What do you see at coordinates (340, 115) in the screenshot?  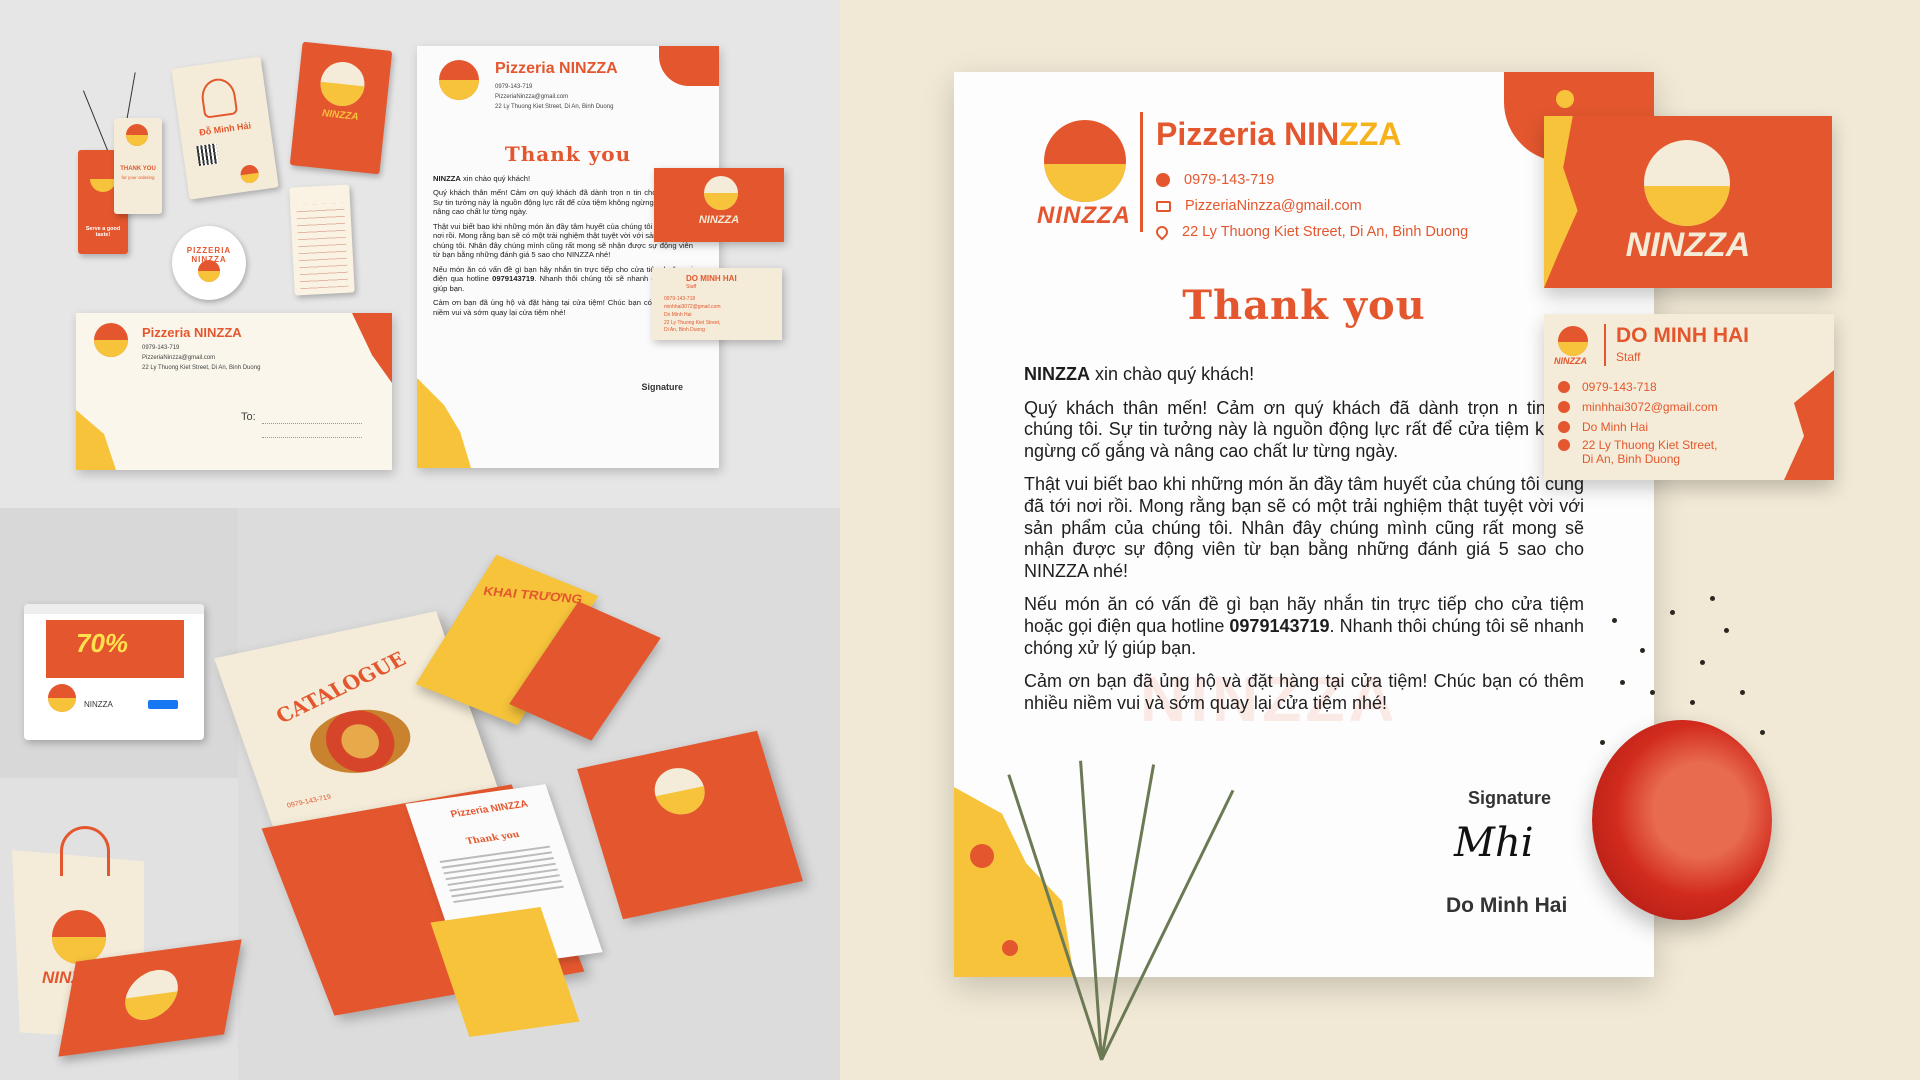 I see `badge-logo-word: NINZZA` at bounding box center [340, 115].